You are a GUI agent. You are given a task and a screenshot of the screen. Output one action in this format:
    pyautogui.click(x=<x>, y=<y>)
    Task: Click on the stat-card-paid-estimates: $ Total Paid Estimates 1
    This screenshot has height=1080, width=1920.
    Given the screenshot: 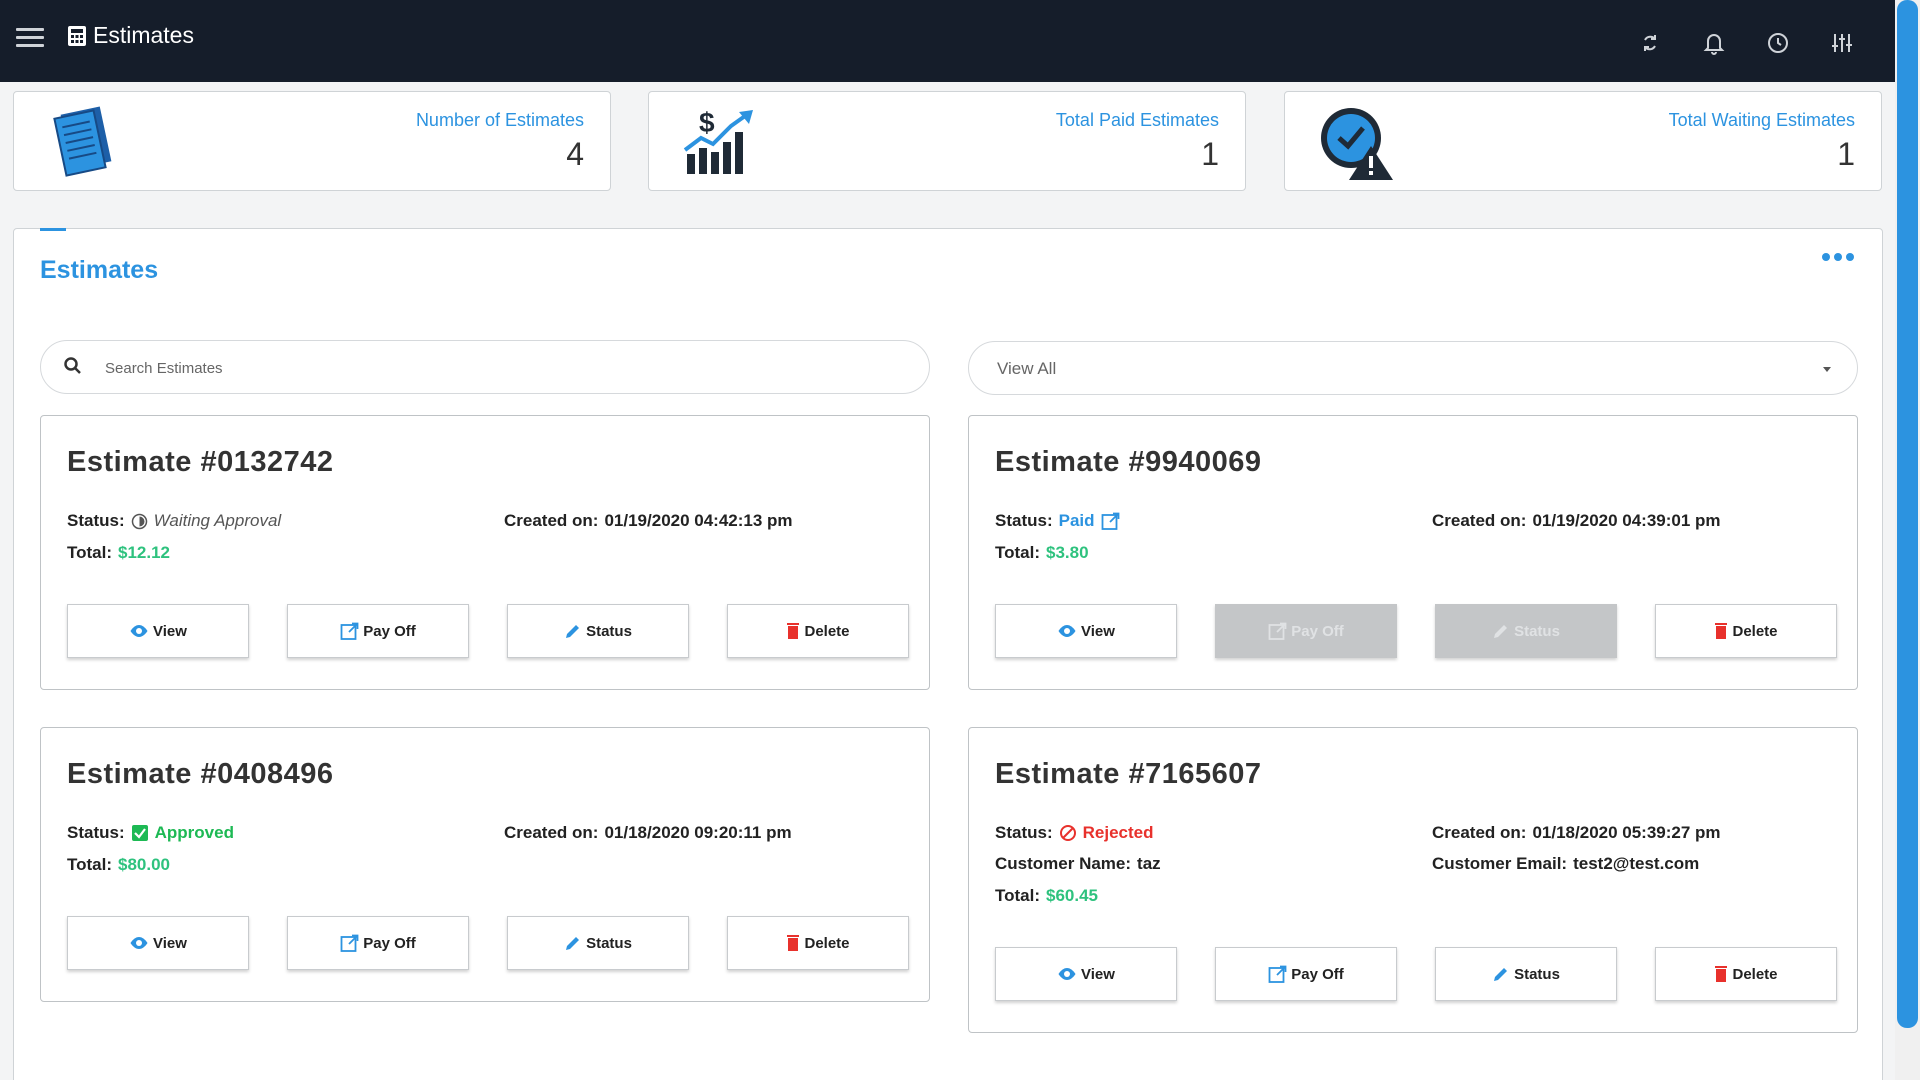 What is the action you would take?
    pyautogui.click(x=947, y=141)
    